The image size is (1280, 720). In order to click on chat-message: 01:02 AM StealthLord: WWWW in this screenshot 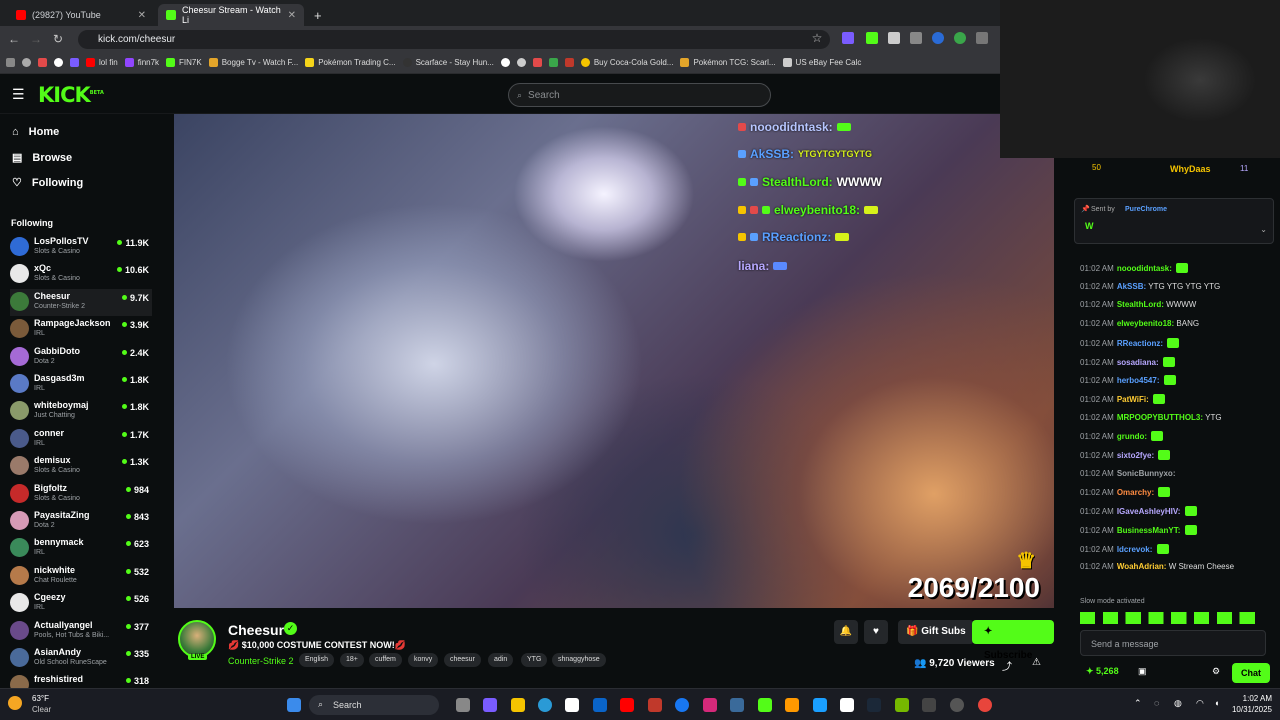, I will do `click(1176, 305)`.